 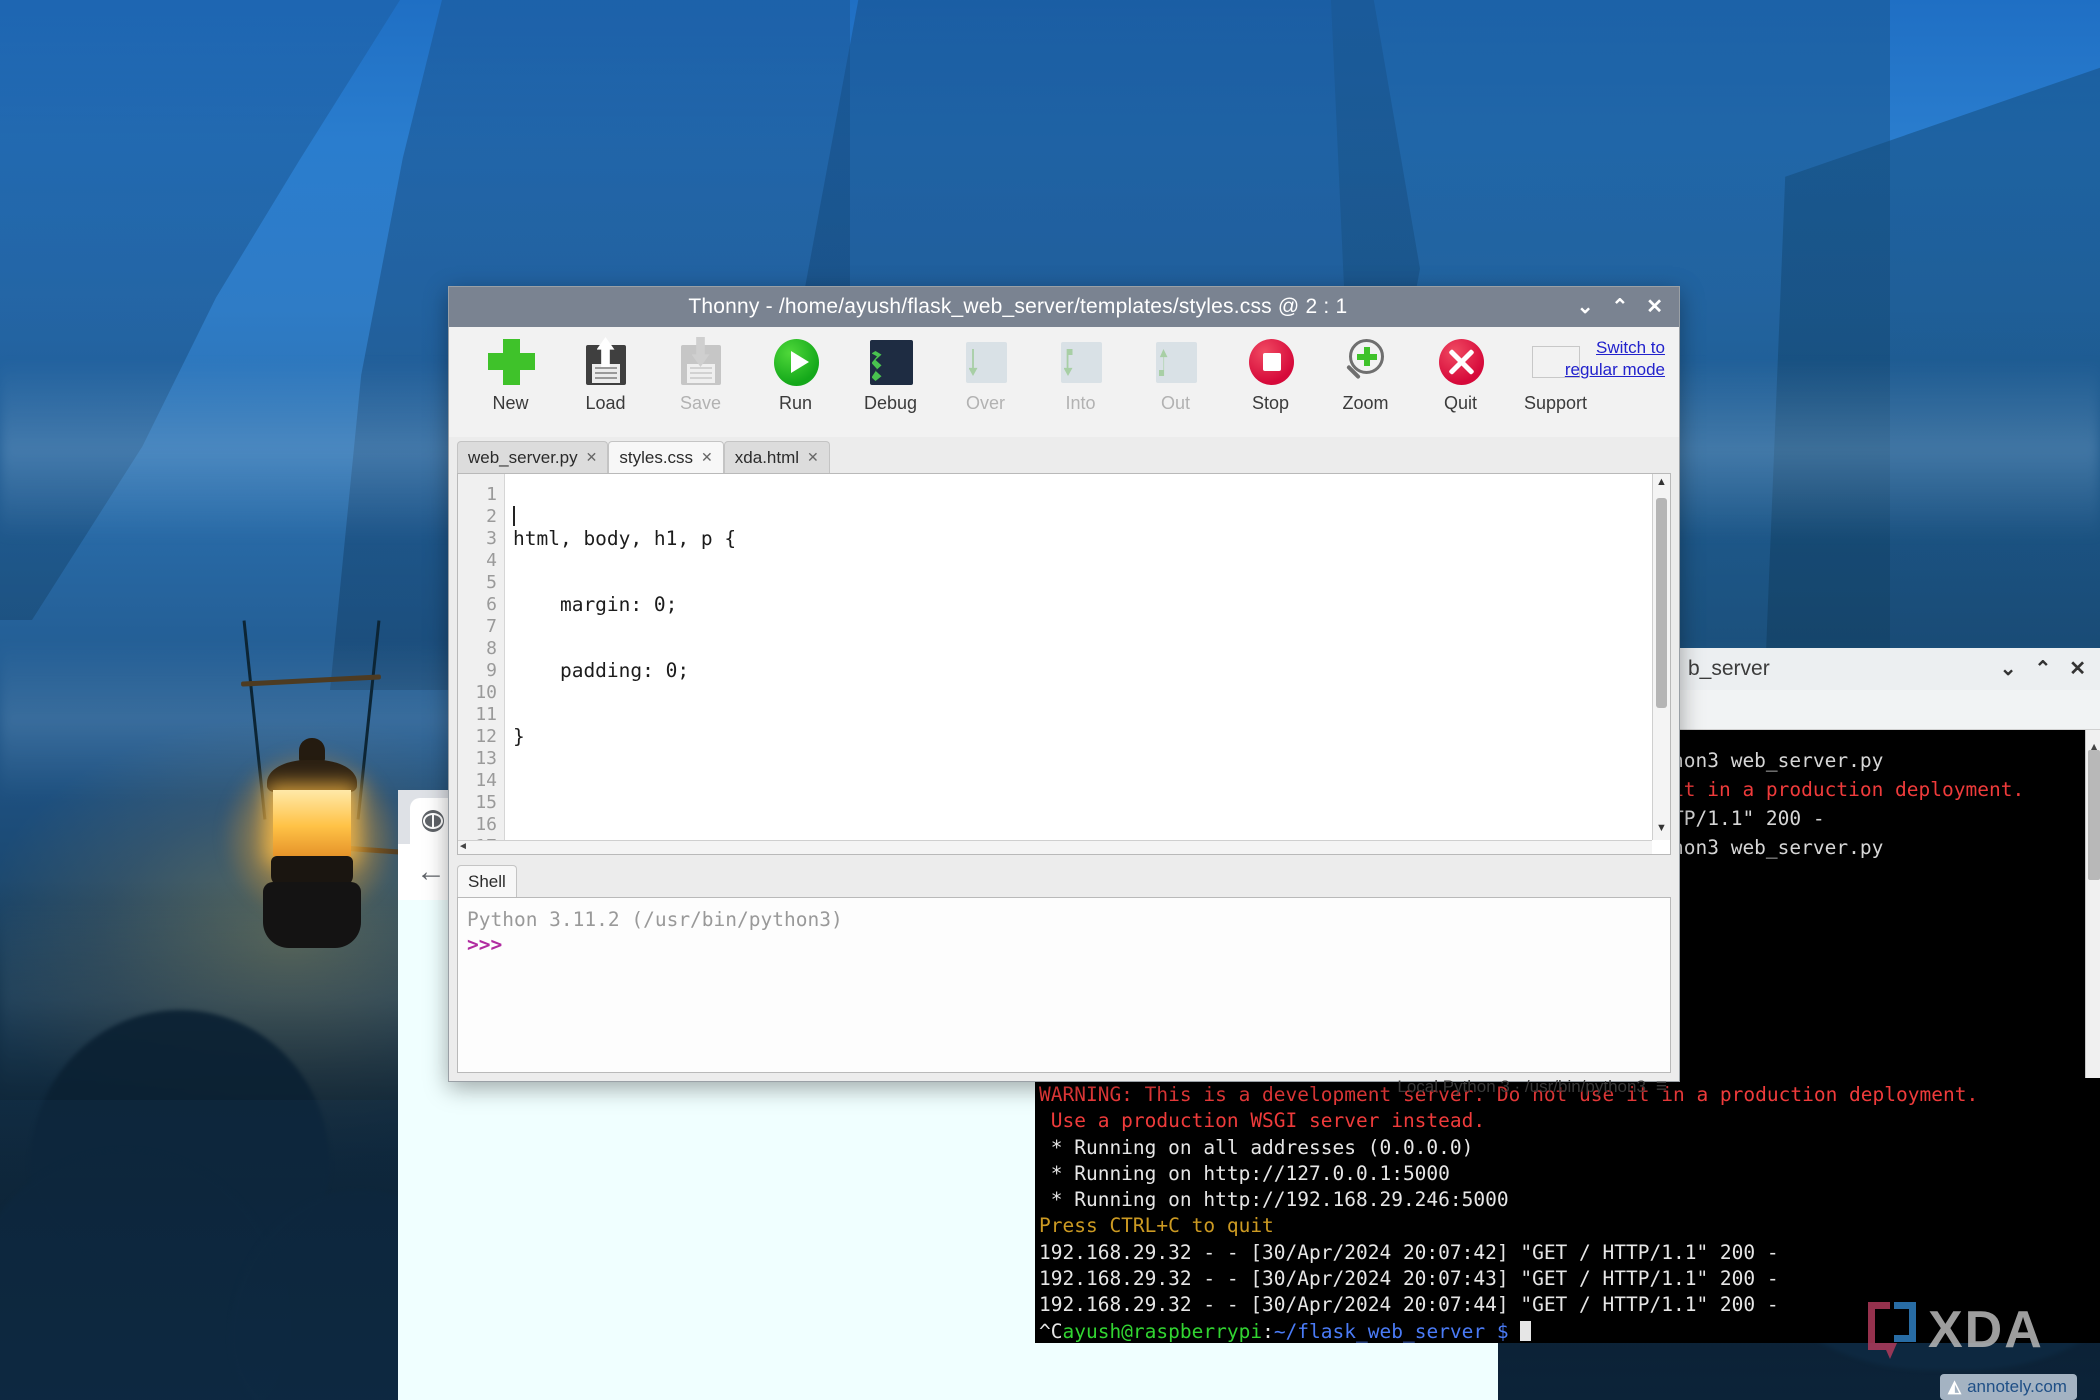 I want to click on line-number: 16, so click(x=486, y=824).